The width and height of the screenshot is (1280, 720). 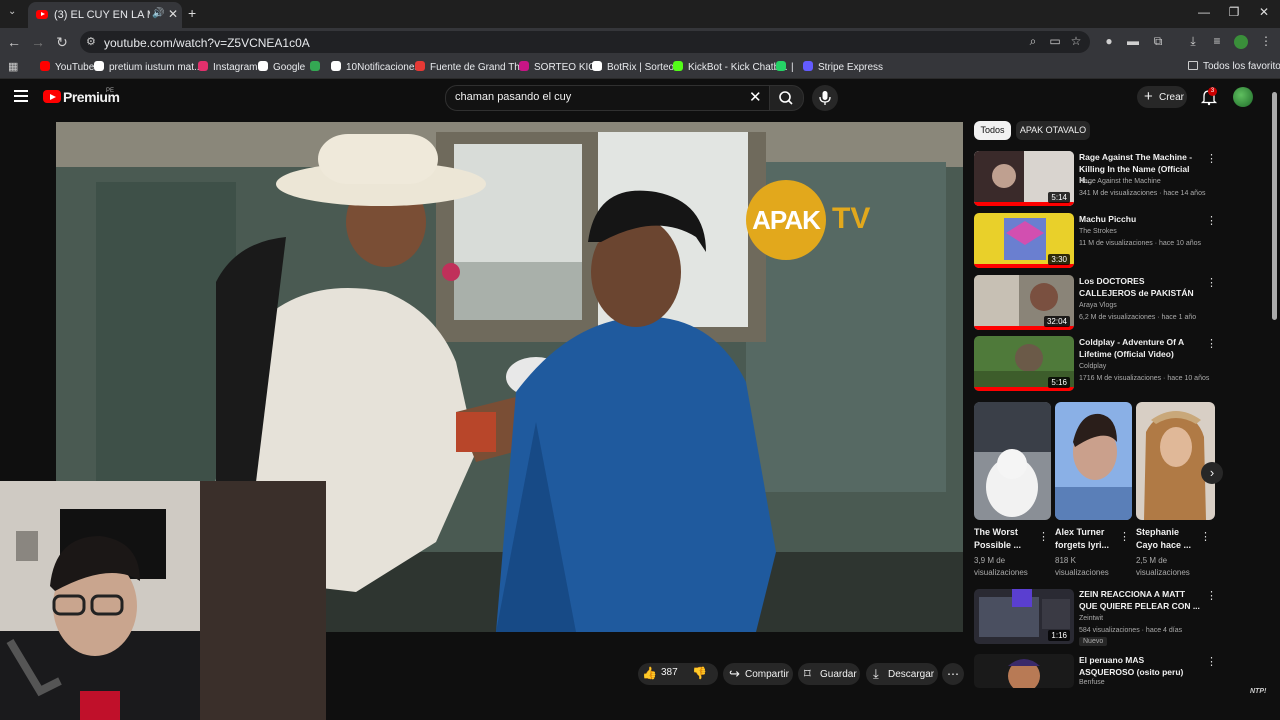 I want to click on new-tab-button: +, so click(x=192, y=13).